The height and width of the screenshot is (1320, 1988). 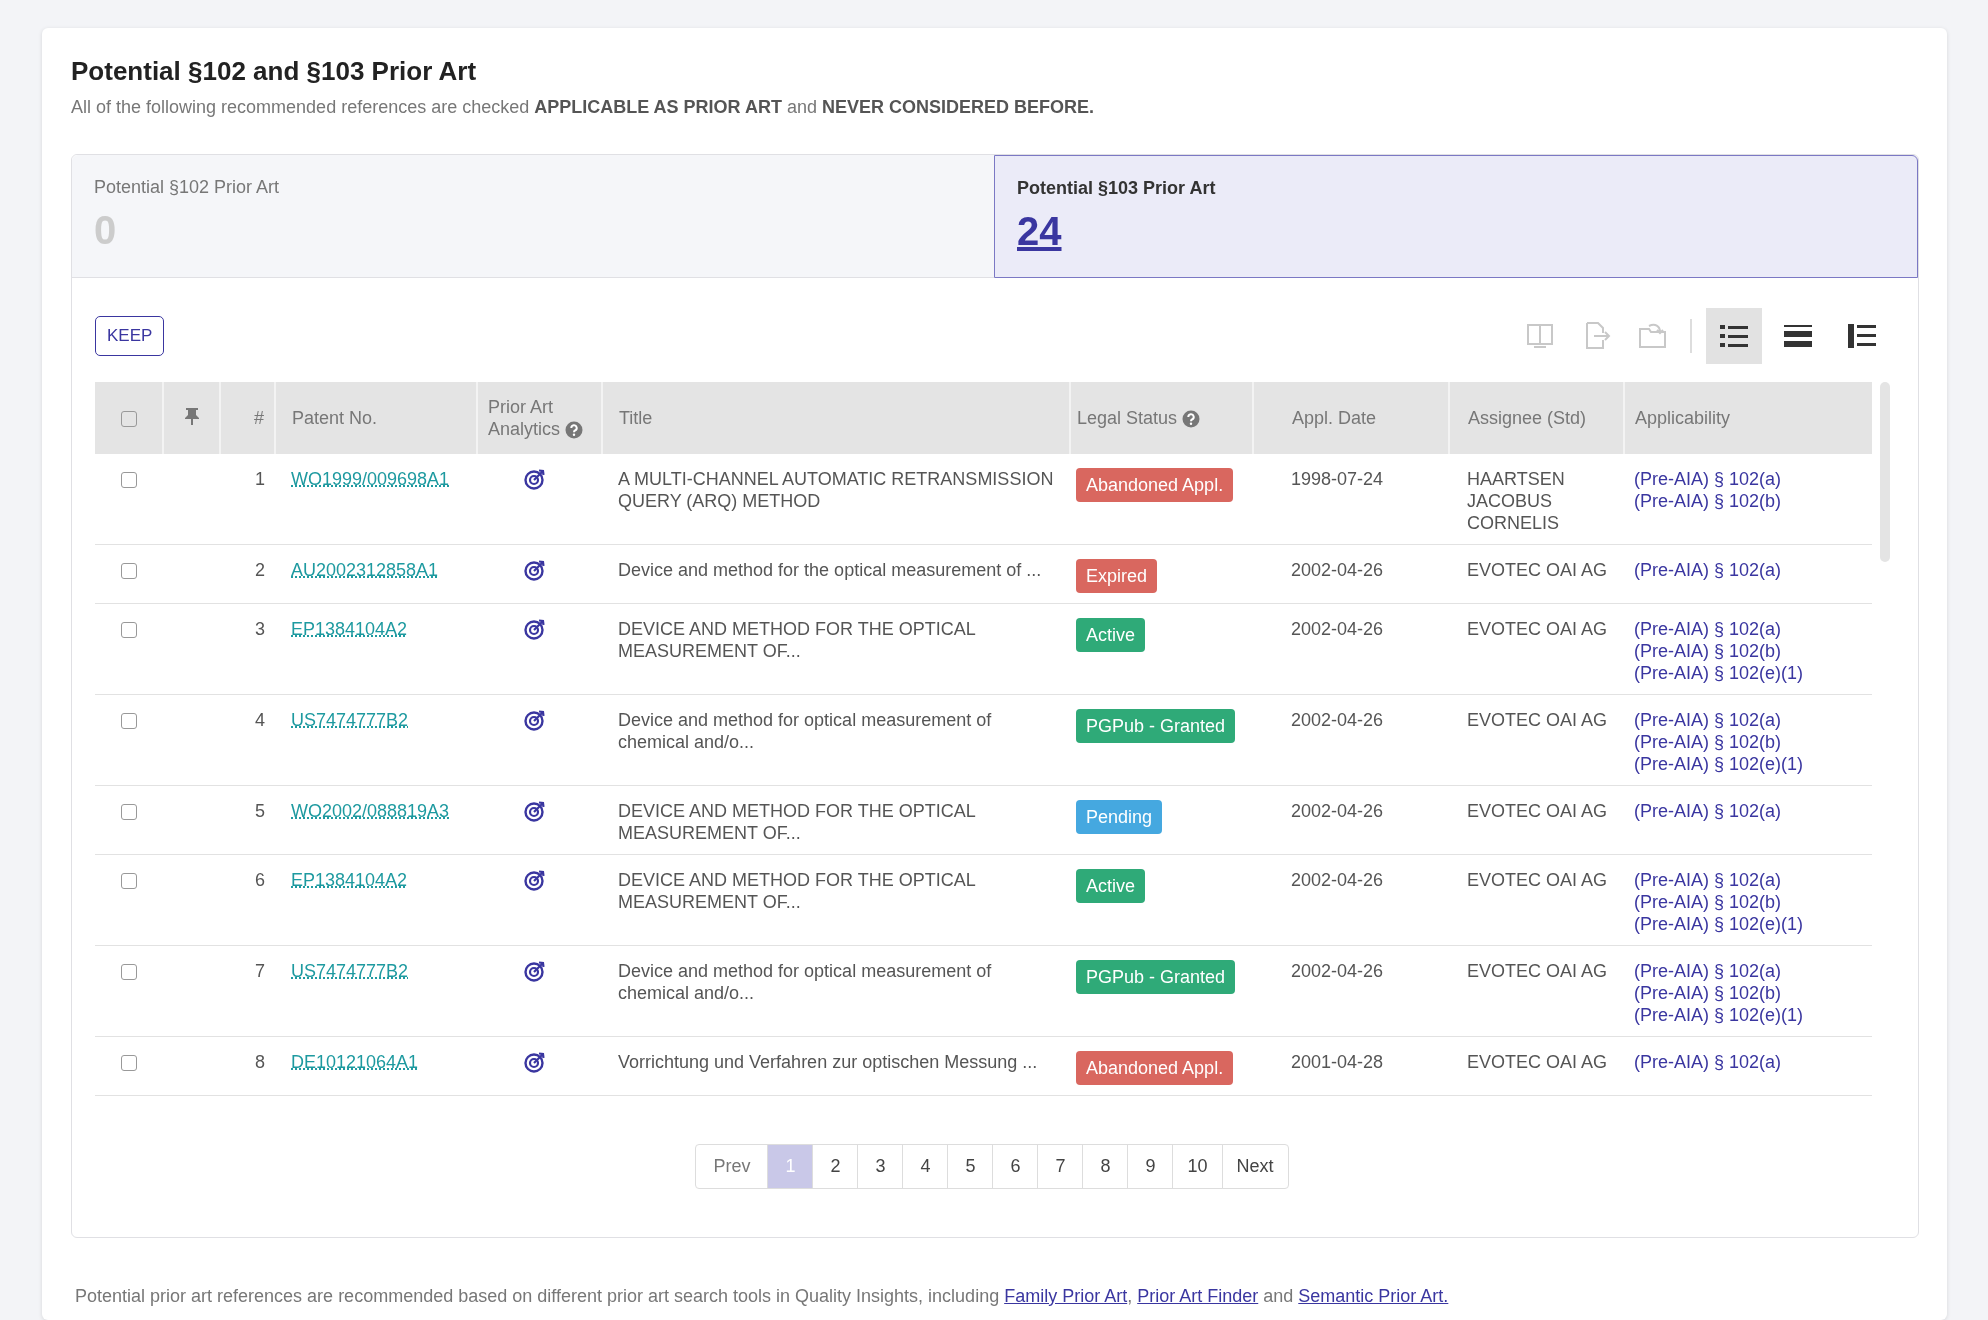 I want to click on keep-button: KEEP, so click(x=130, y=336).